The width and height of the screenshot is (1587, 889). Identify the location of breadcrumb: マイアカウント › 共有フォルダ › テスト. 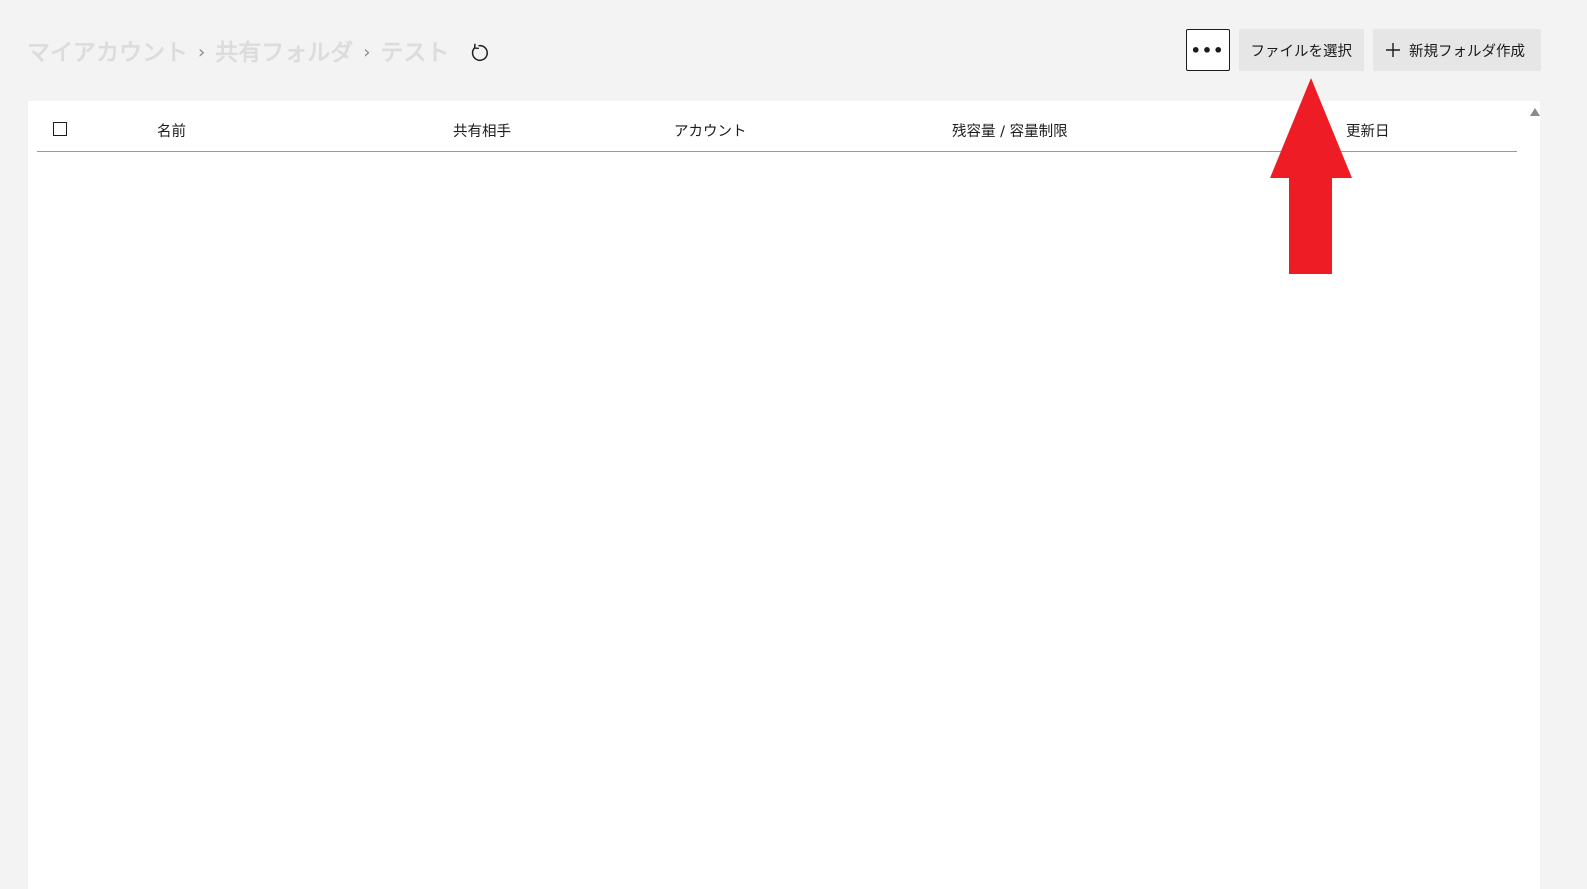
(259, 50).